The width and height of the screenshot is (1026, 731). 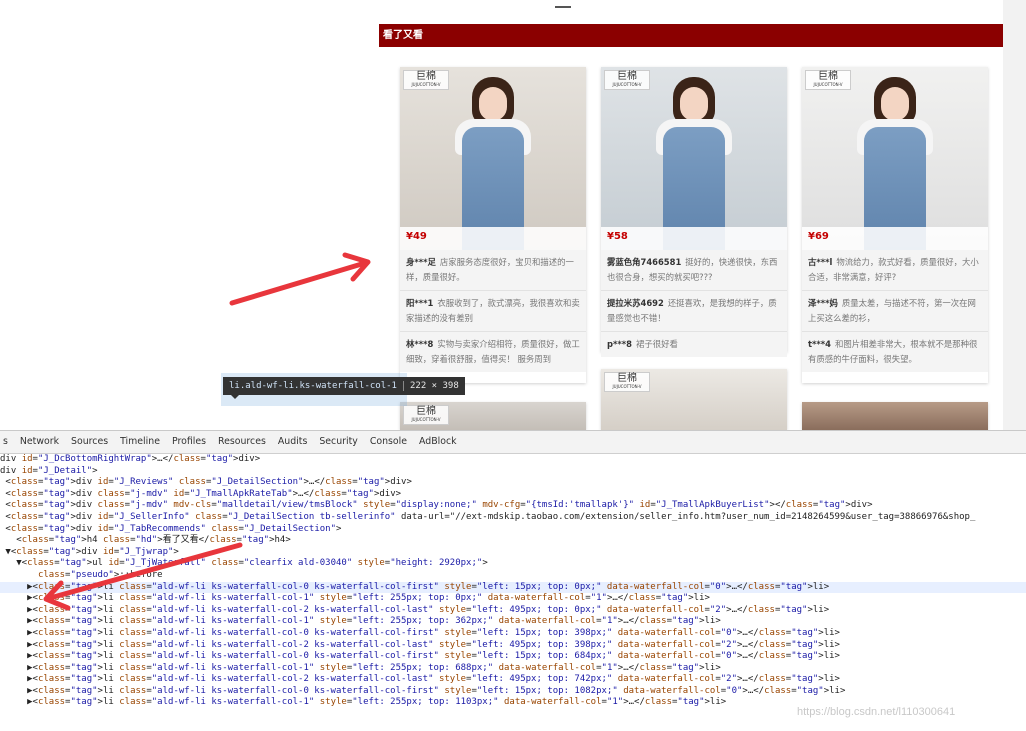 I want to click on review-item: 阳***1 衣服收到了，款式漂亮，我很喜欢和卖家描述的没有差别, so click(x=493, y=311).